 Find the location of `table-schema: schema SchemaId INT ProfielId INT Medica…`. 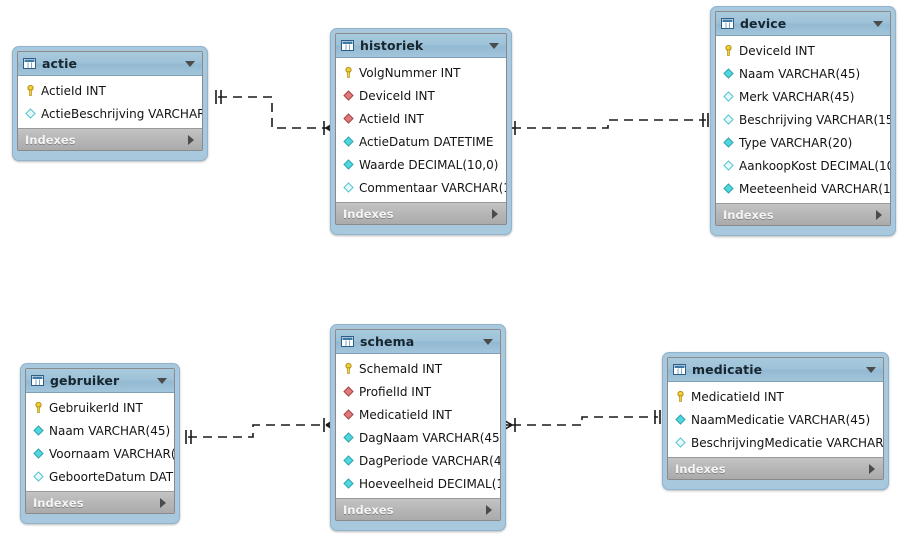

table-schema: schema SchemaId INT ProfielId INT Medica… is located at coordinates (418, 427).